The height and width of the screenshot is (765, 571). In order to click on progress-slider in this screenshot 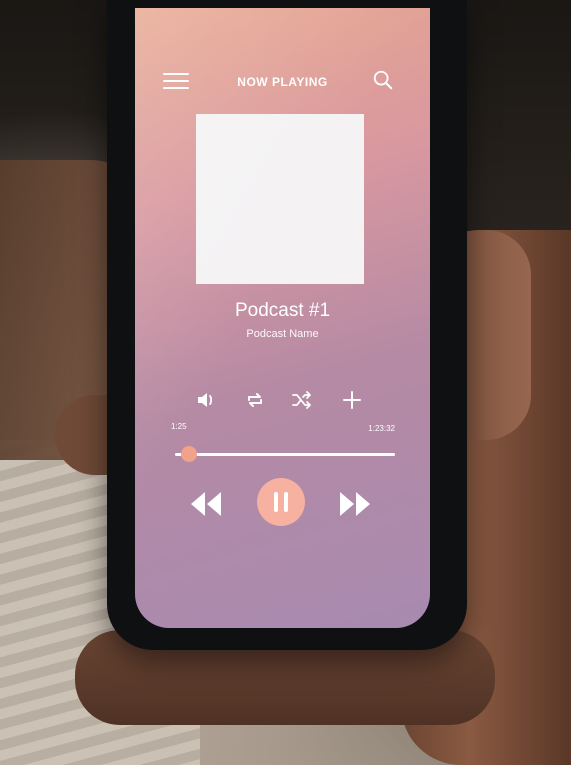, I will do `click(285, 455)`.